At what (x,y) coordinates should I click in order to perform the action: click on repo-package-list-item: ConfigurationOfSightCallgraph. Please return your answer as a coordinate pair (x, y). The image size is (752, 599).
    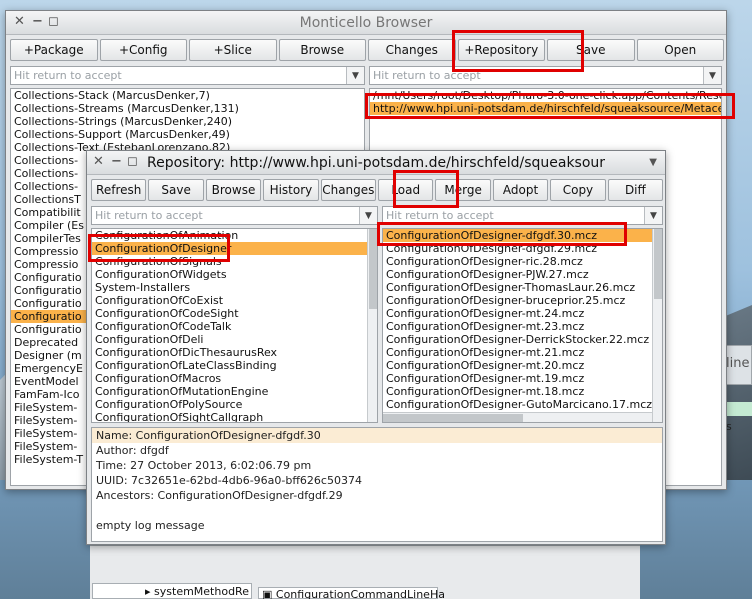
    Looking at the image, I should click on (234, 416).